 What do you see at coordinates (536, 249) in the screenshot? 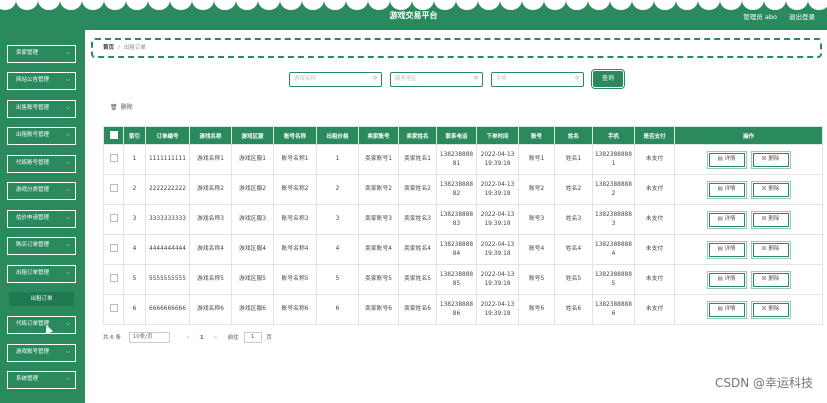
I see `table-cell-account: 账号4` at bounding box center [536, 249].